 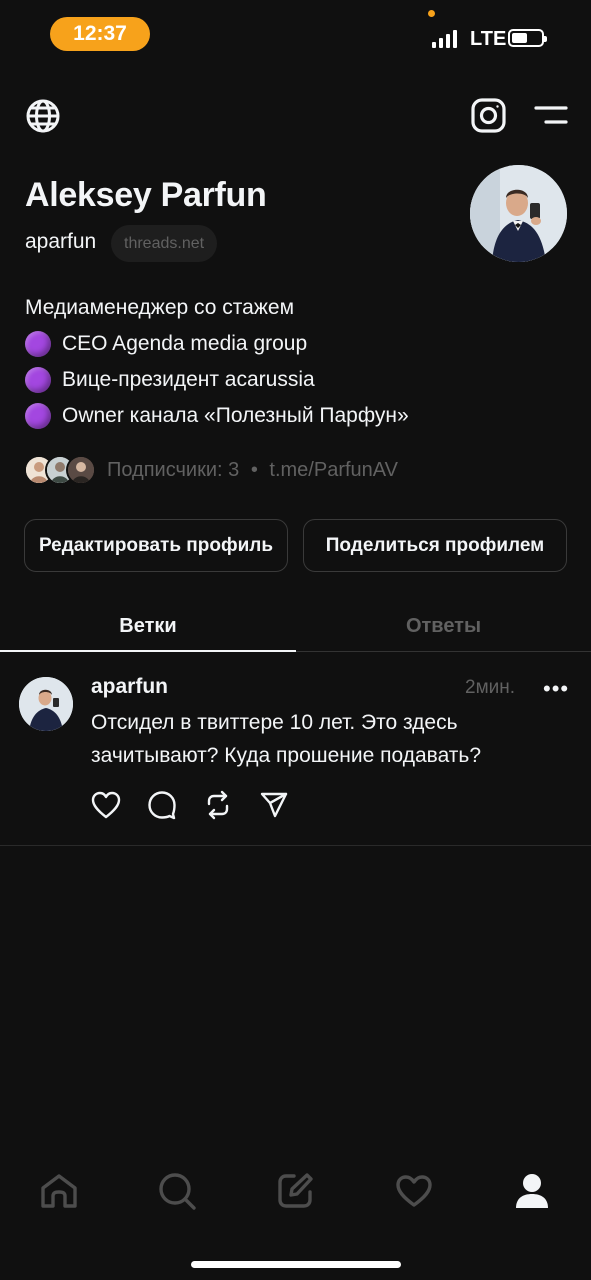 What do you see at coordinates (235, 415) in the screenshot?
I see `bio-text: Owner канала «Полезный Парфун»` at bounding box center [235, 415].